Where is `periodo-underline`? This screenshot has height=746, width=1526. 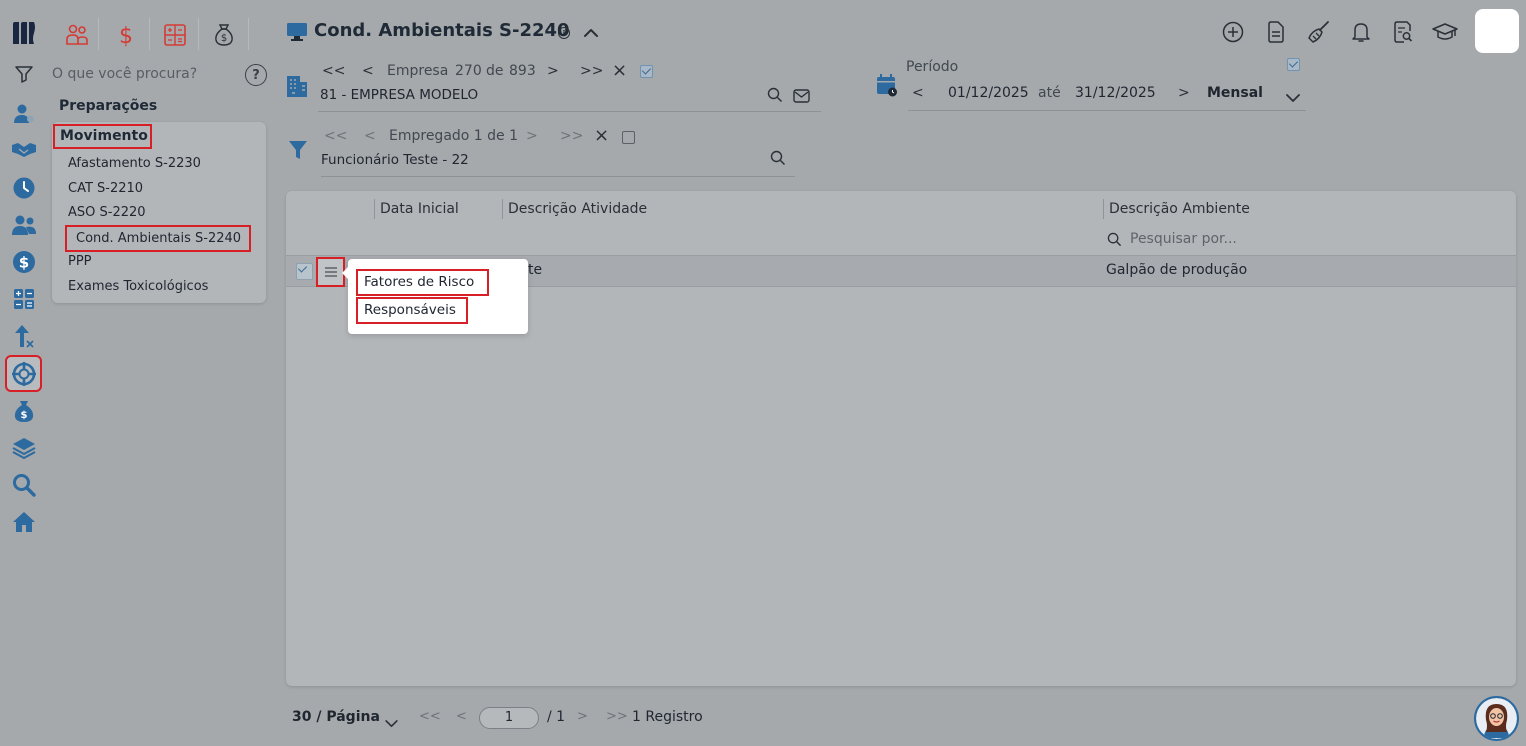 periodo-underline is located at coordinates (1107, 110).